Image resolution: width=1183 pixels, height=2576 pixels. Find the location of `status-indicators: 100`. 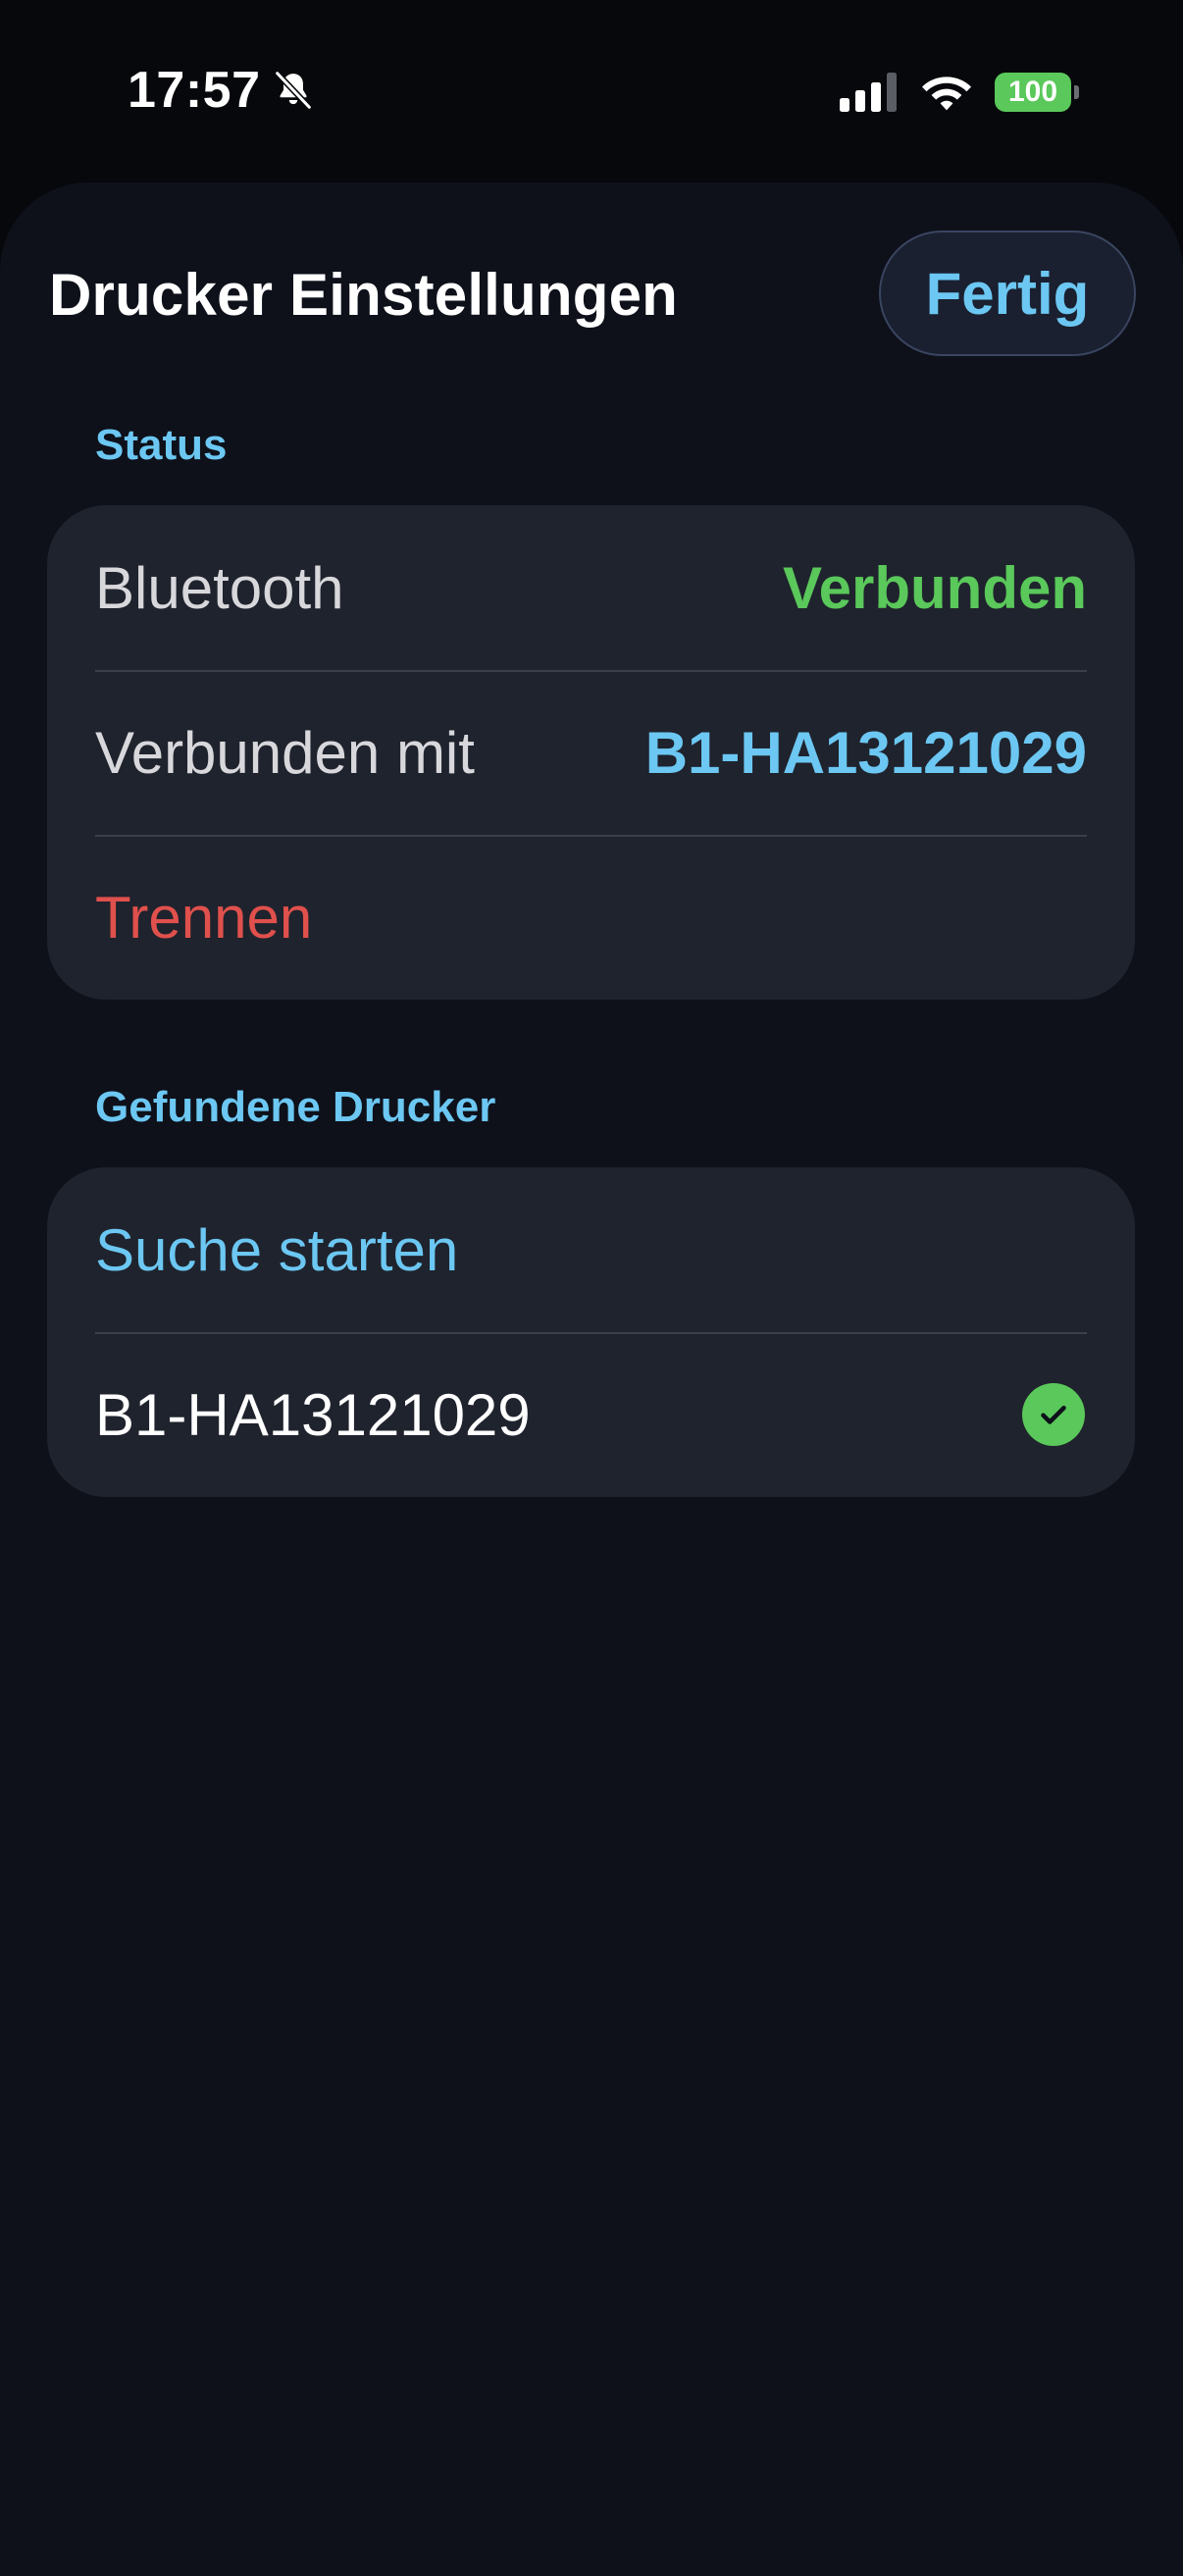

status-indicators: 100 is located at coordinates (960, 92).